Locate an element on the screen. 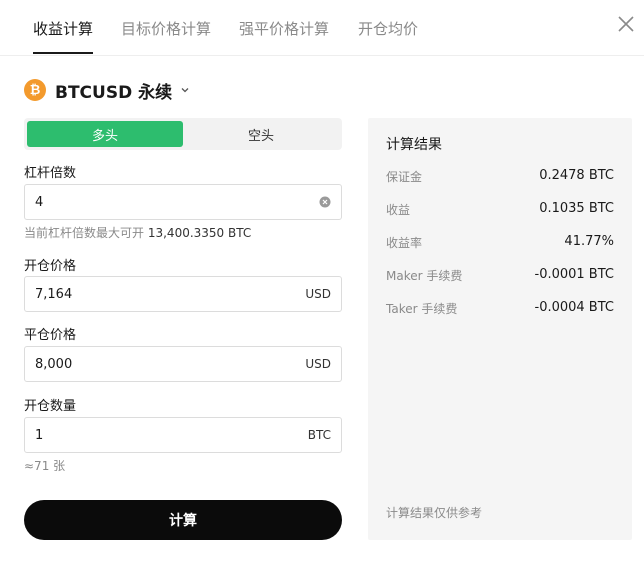 The width and height of the screenshot is (644, 567). result-value: -0.0001 BTC is located at coordinates (574, 274).